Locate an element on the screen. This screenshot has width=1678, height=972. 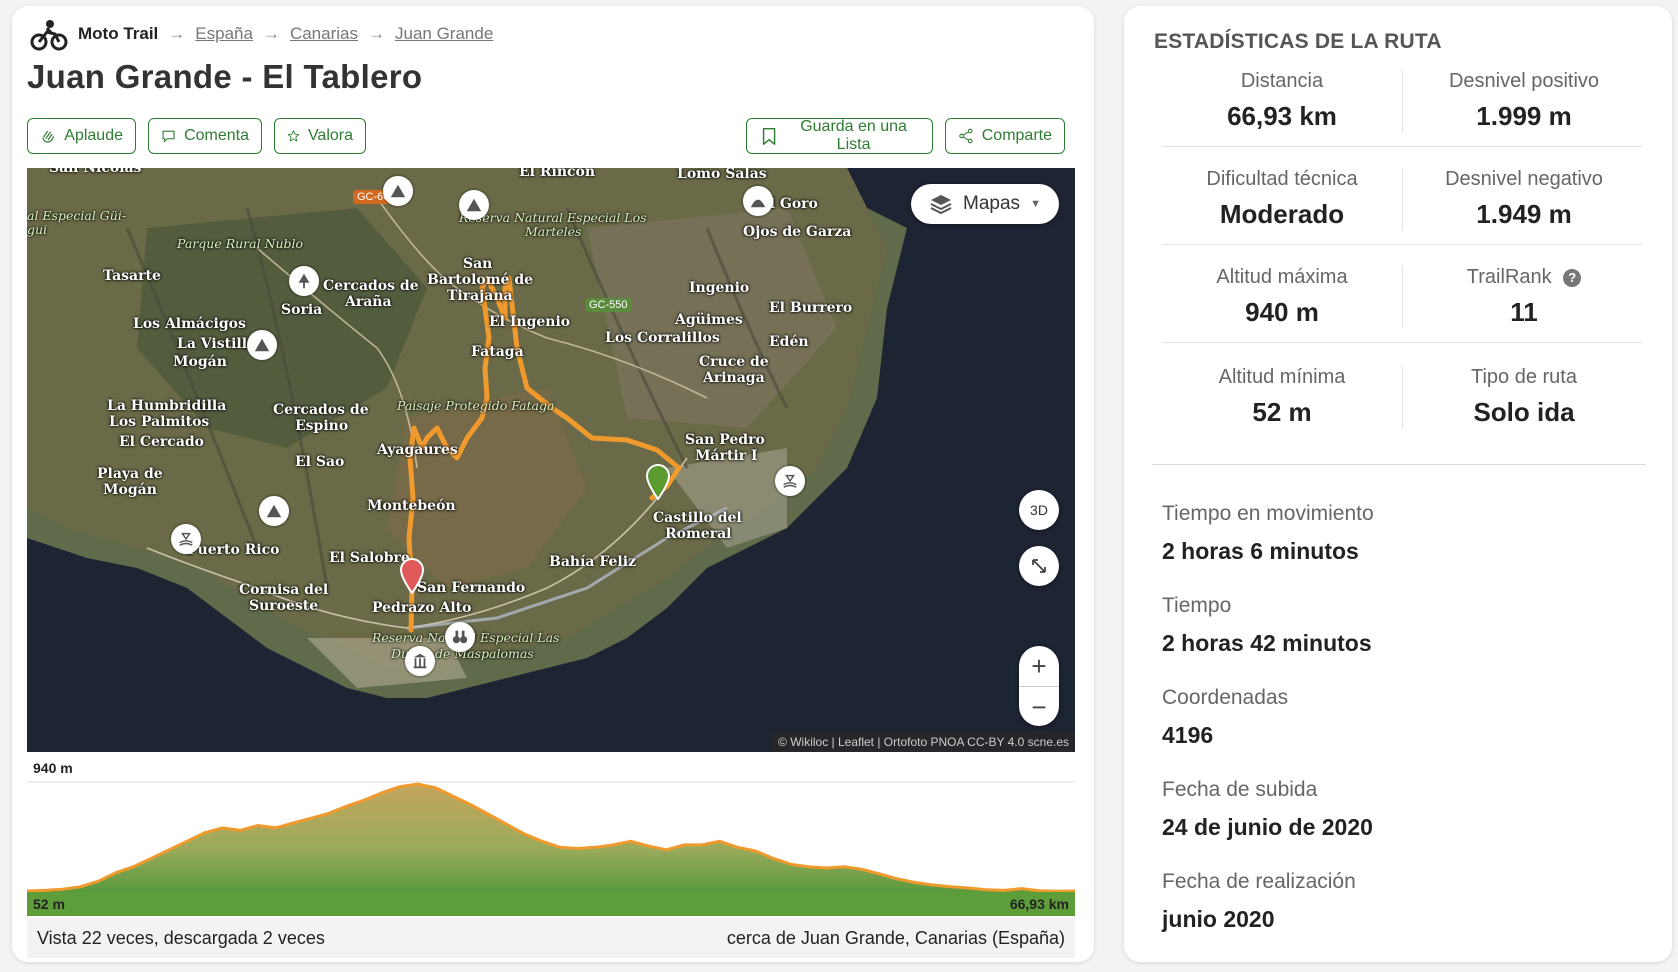
map-layers-label: Mapas is located at coordinates (992, 203).